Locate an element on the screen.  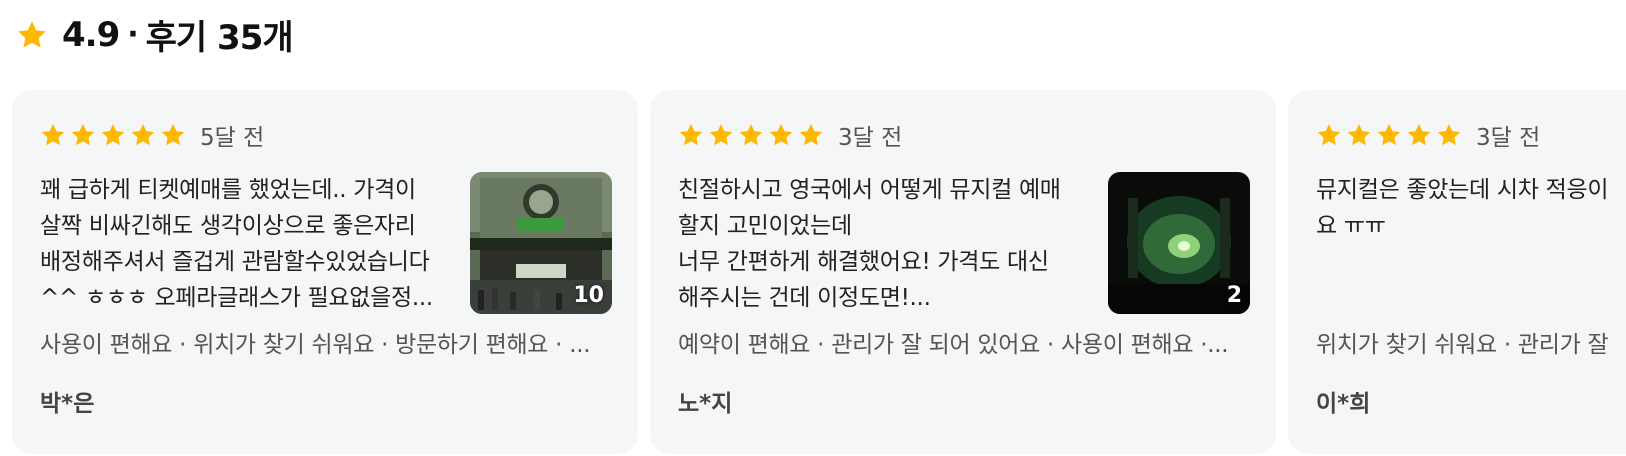
rating-summary: 4.9 · 후기 35개 is located at coordinates (155, 34).